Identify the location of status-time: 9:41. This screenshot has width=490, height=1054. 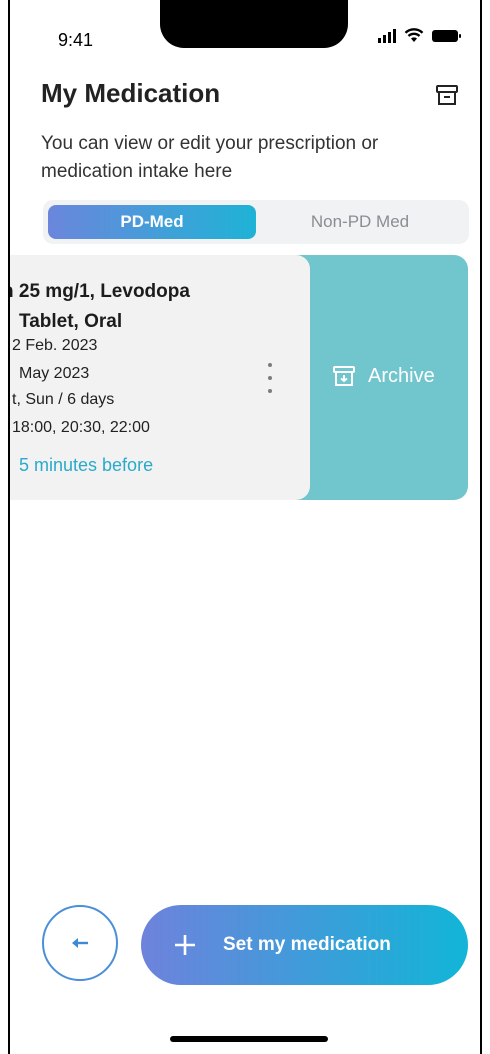
(76, 40).